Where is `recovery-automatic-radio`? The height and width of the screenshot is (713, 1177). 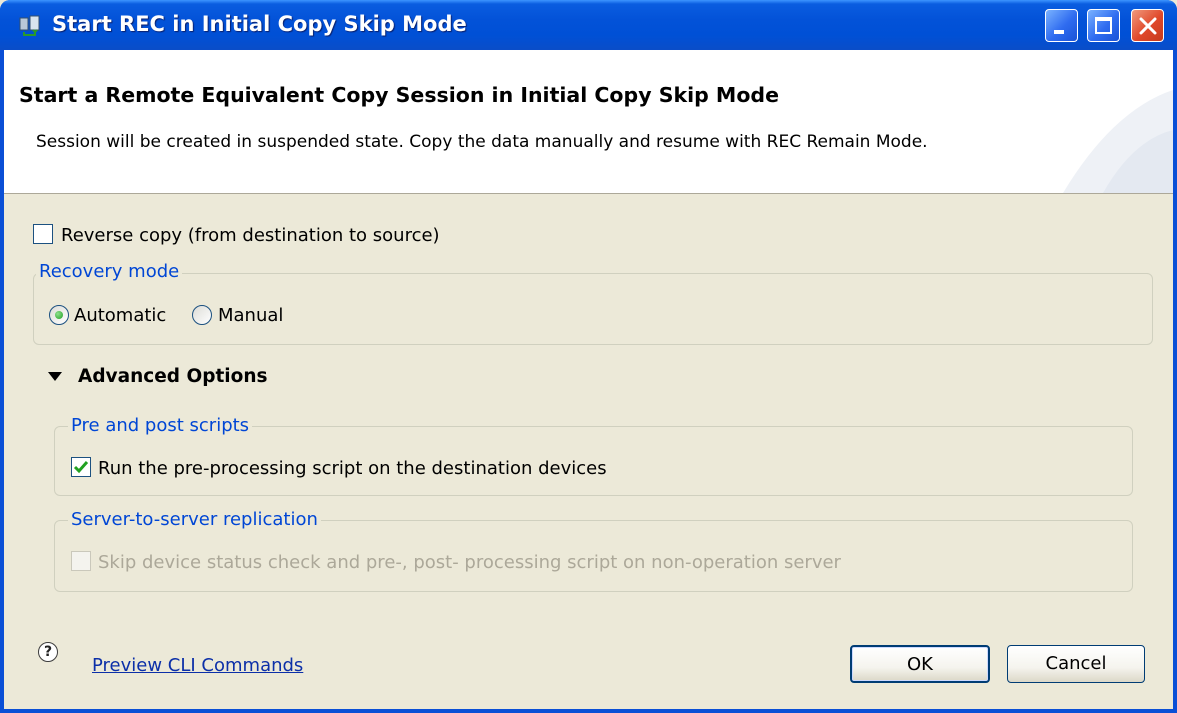
recovery-automatic-radio is located at coordinates (59, 315).